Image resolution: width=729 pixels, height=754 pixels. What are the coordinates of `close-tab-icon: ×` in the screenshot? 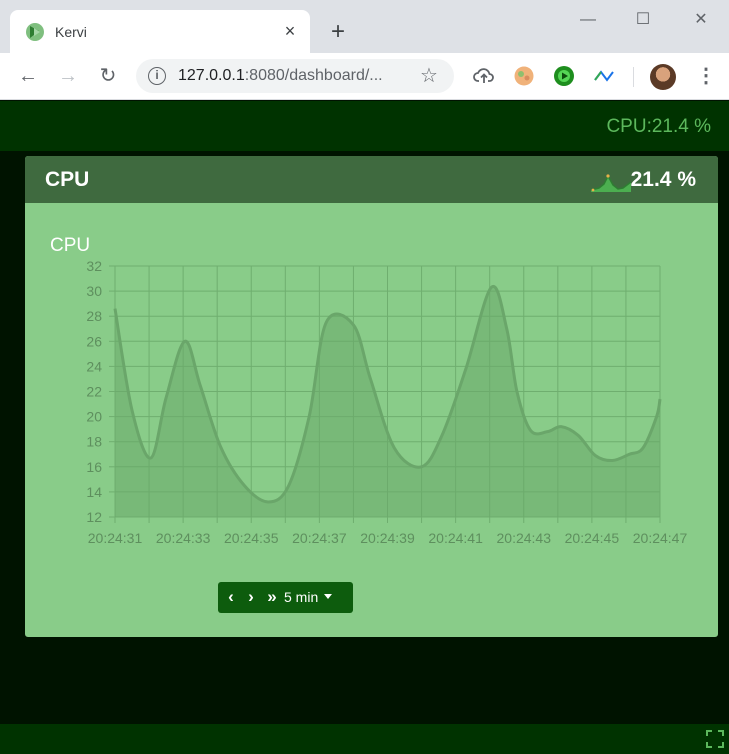 It's located at (290, 31).